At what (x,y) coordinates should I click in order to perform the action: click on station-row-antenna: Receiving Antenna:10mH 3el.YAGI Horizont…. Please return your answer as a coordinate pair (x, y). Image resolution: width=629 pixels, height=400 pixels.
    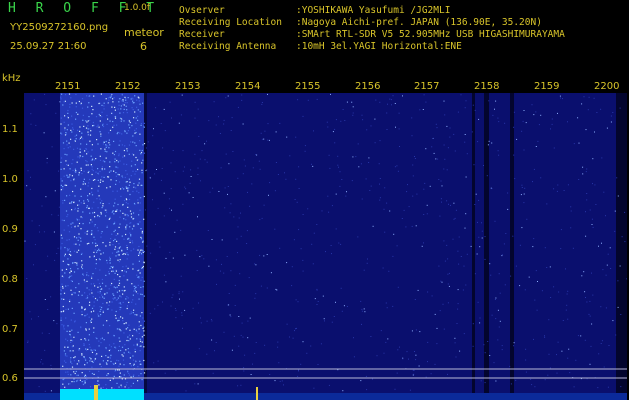
    Looking at the image, I should click on (320, 47).